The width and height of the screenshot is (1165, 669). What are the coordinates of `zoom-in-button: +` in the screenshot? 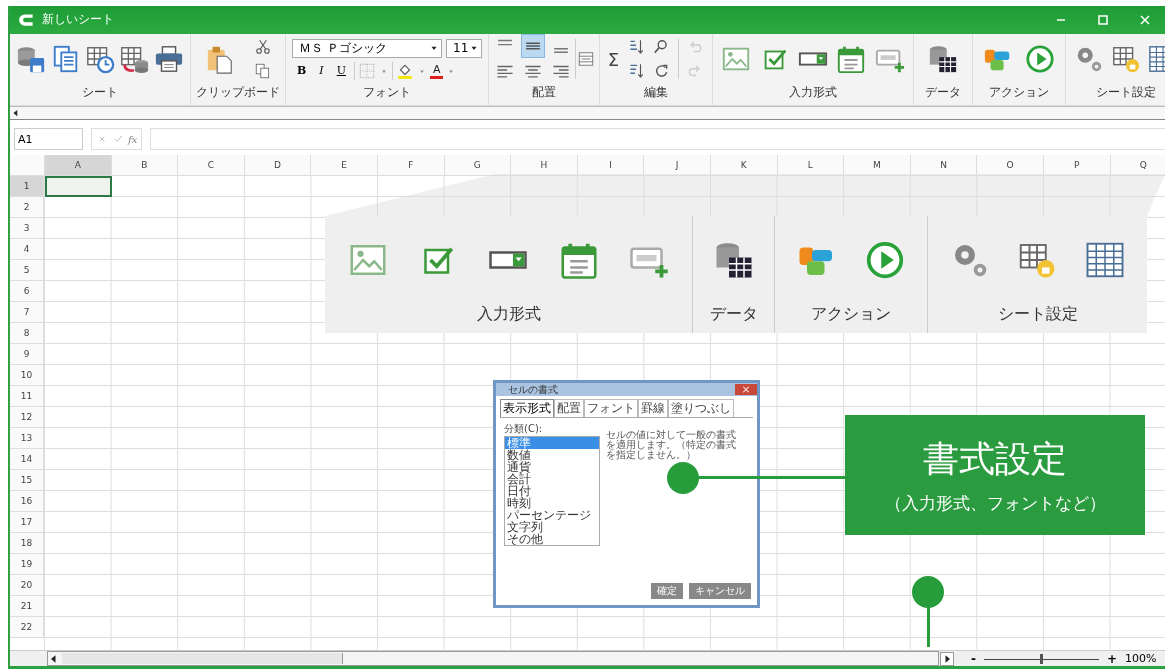 It's located at (1112, 658).